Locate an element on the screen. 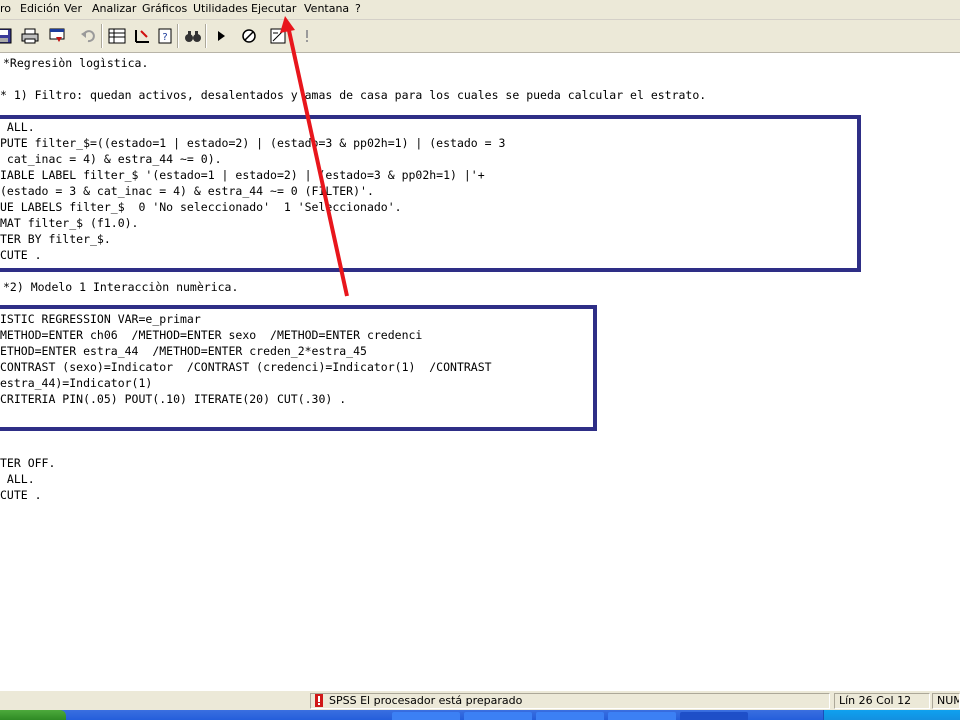 The width and height of the screenshot is (960, 720). undo-button is located at coordinates (87, 35).